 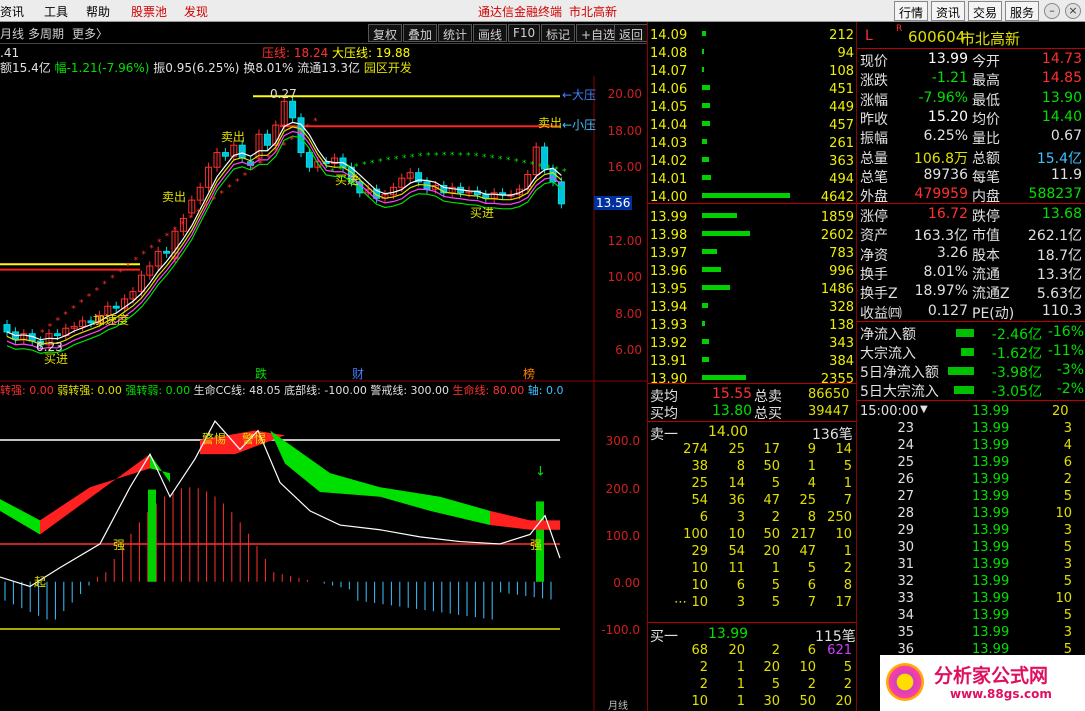 I want to click on orderbook-row: 13.98 2602, so click(x=752, y=235).